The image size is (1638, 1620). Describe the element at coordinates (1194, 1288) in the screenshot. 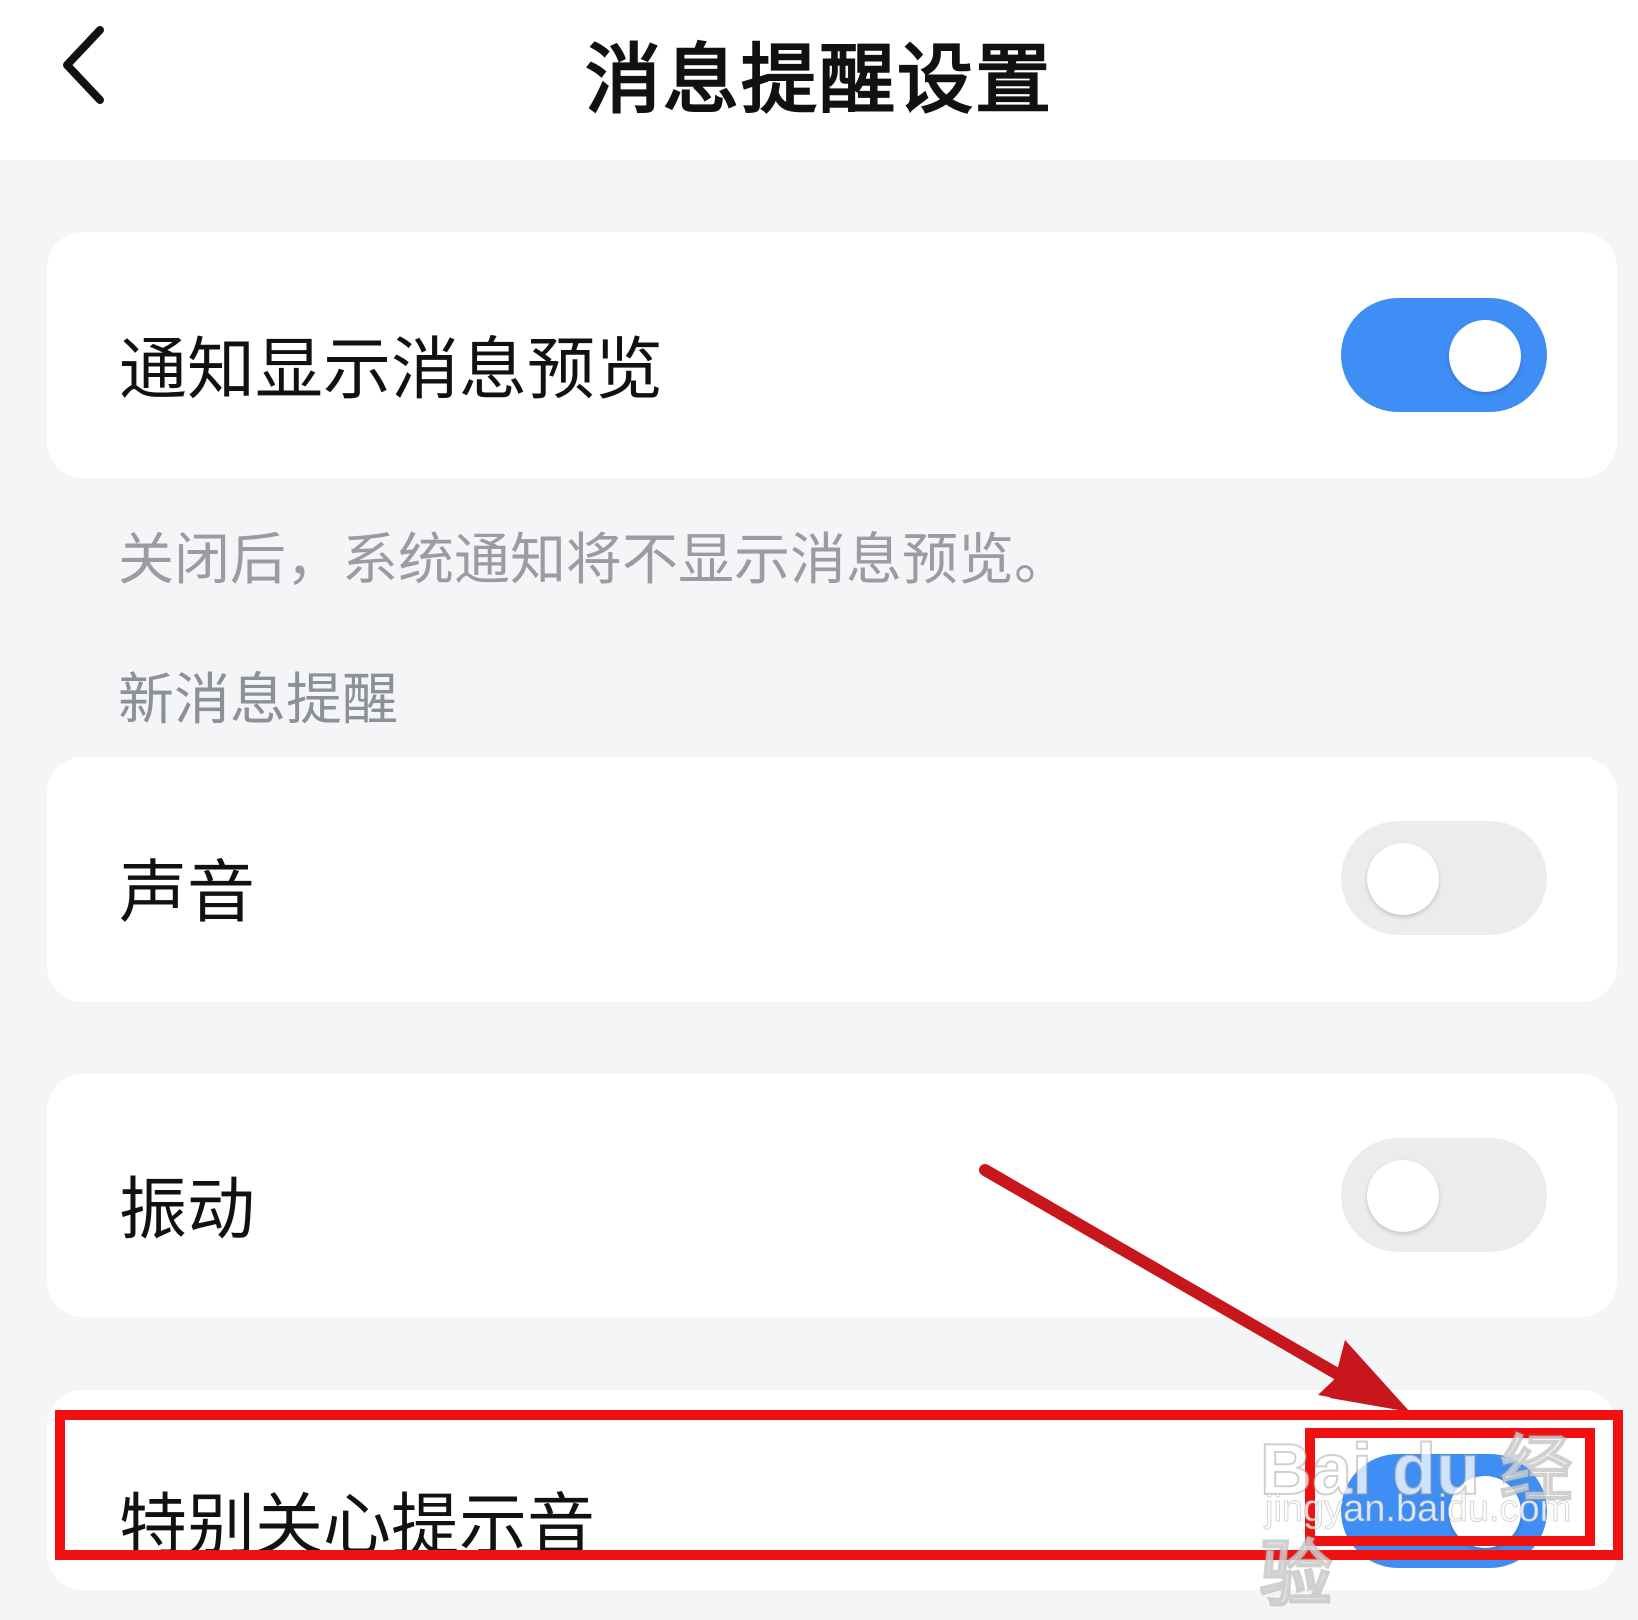

I see `annotation-arrow` at that location.